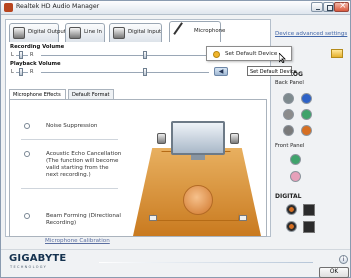 Image resolution: width=351 pixels, height=278 pixels. What do you see at coordinates (206, 262) in the screenshot?
I see `footer-line` at bounding box center [206, 262].